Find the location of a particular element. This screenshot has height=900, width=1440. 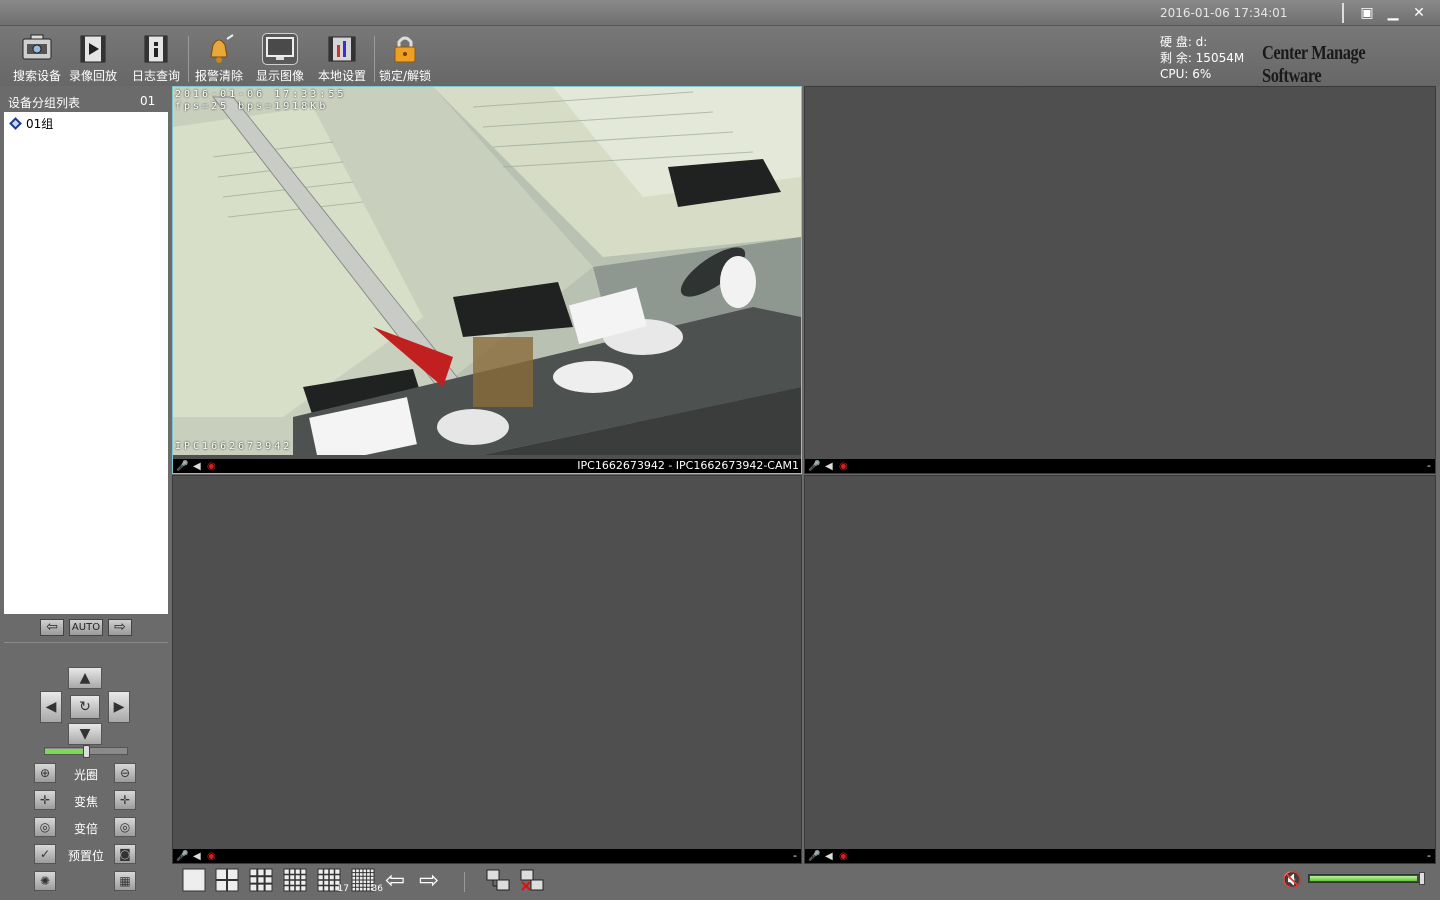

auto-button: AUTO is located at coordinates (86, 627).